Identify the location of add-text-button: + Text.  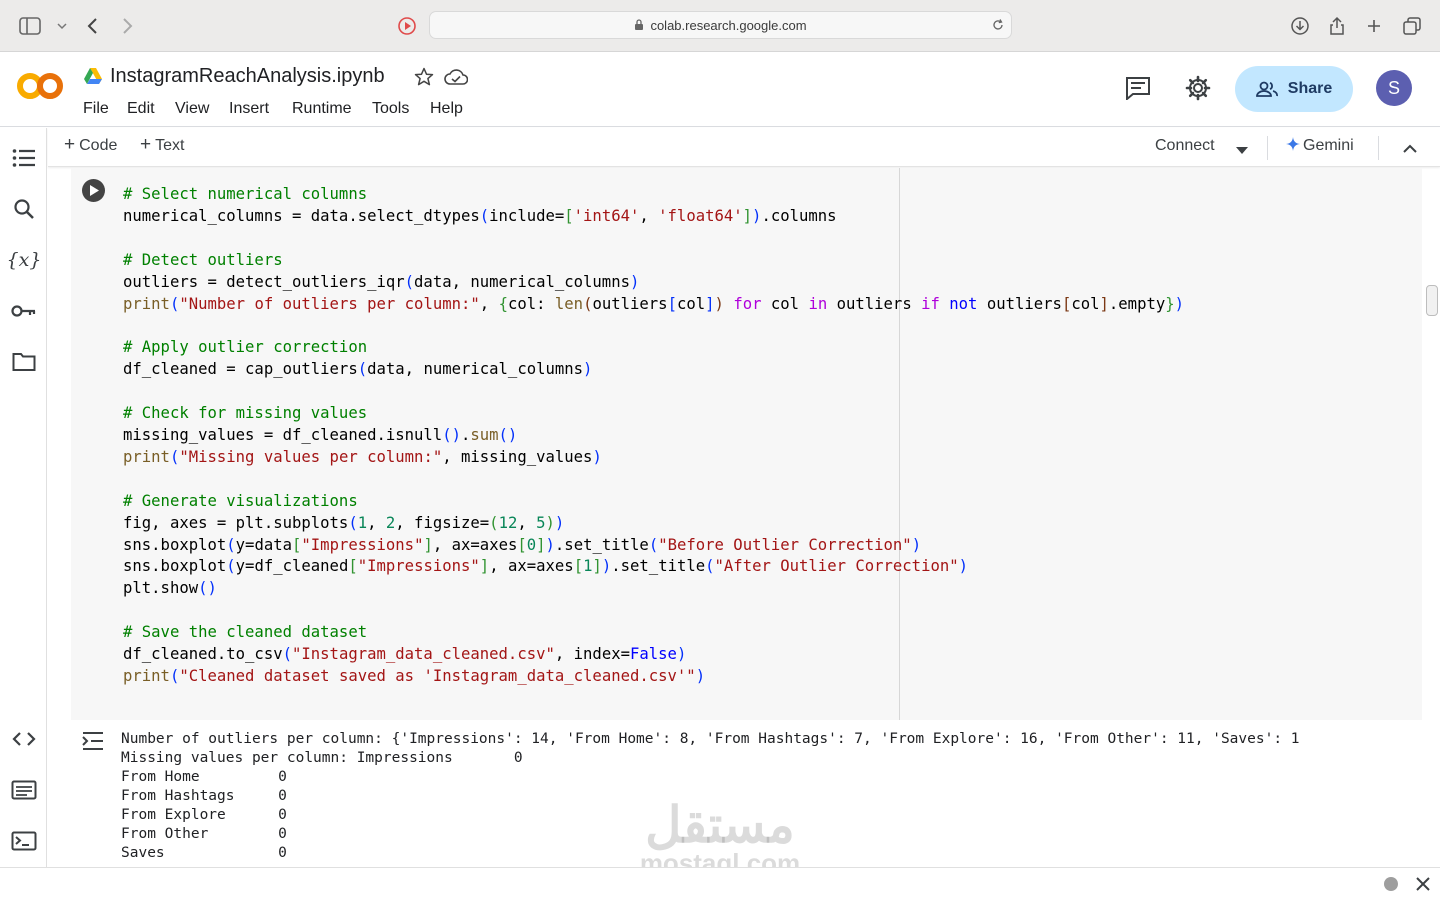
(162, 144).